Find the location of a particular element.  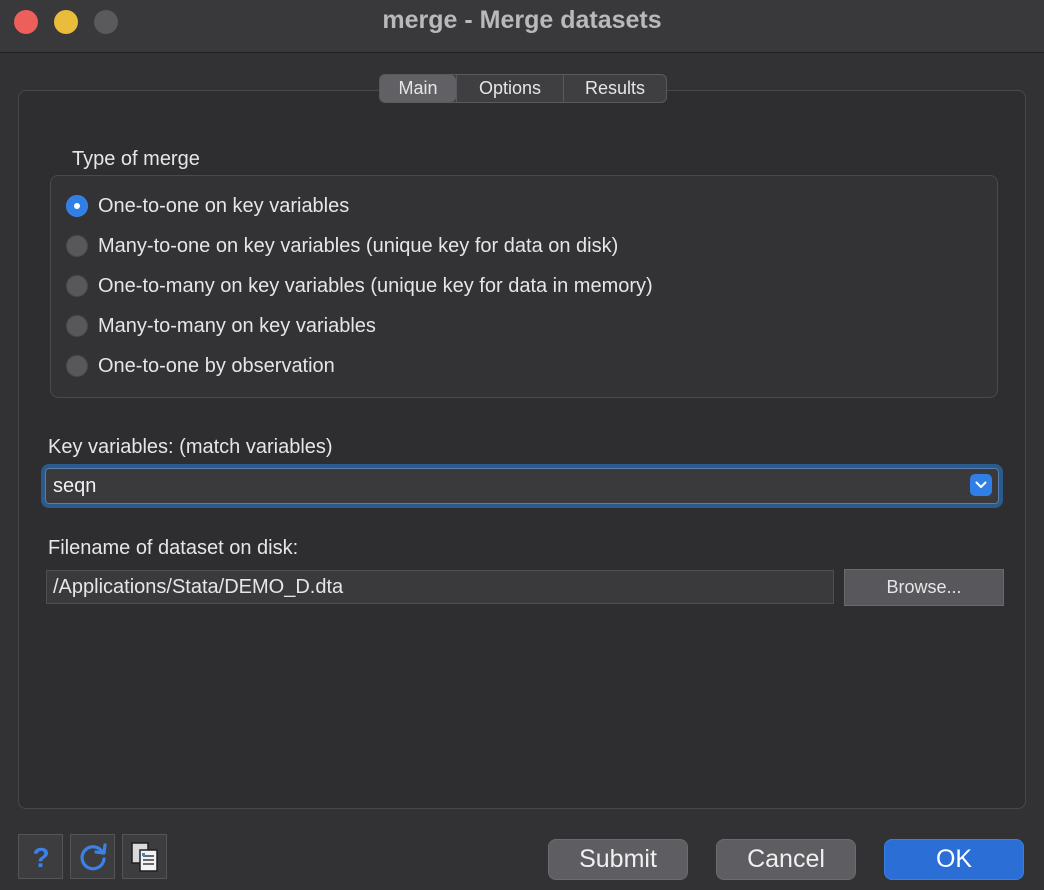

radio-one-to-one-key: One-to-one on key variables is located at coordinates (207, 206).